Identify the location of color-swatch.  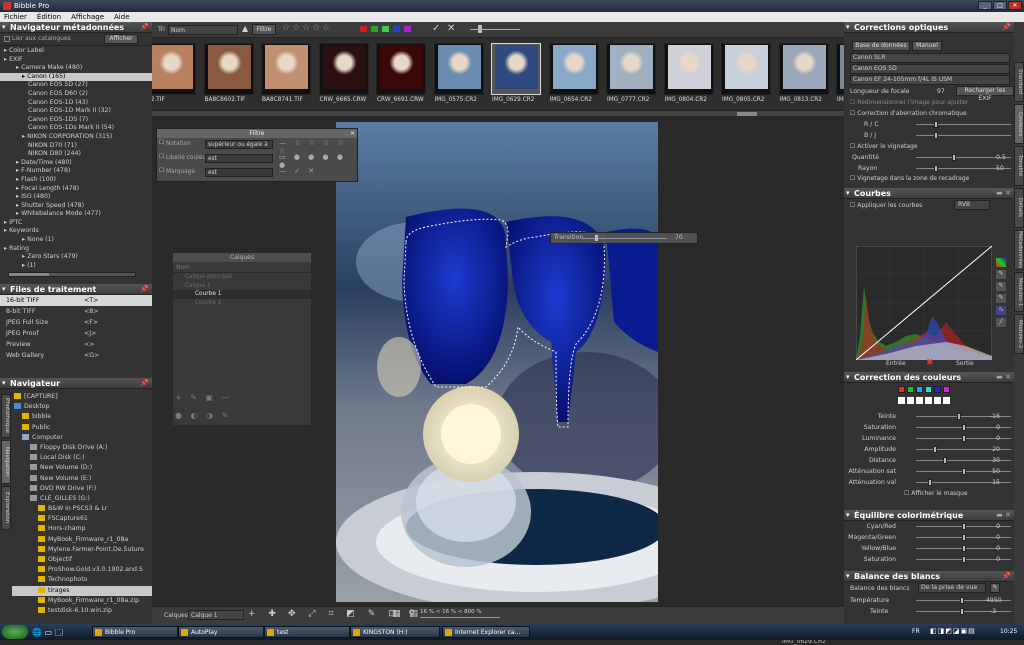
(919, 389).